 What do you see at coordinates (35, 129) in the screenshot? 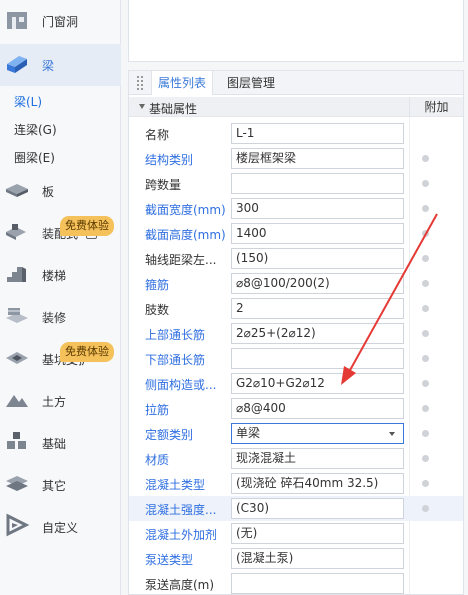
I see `sub-item-coupling-beam-g: 连梁(G)` at bounding box center [35, 129].